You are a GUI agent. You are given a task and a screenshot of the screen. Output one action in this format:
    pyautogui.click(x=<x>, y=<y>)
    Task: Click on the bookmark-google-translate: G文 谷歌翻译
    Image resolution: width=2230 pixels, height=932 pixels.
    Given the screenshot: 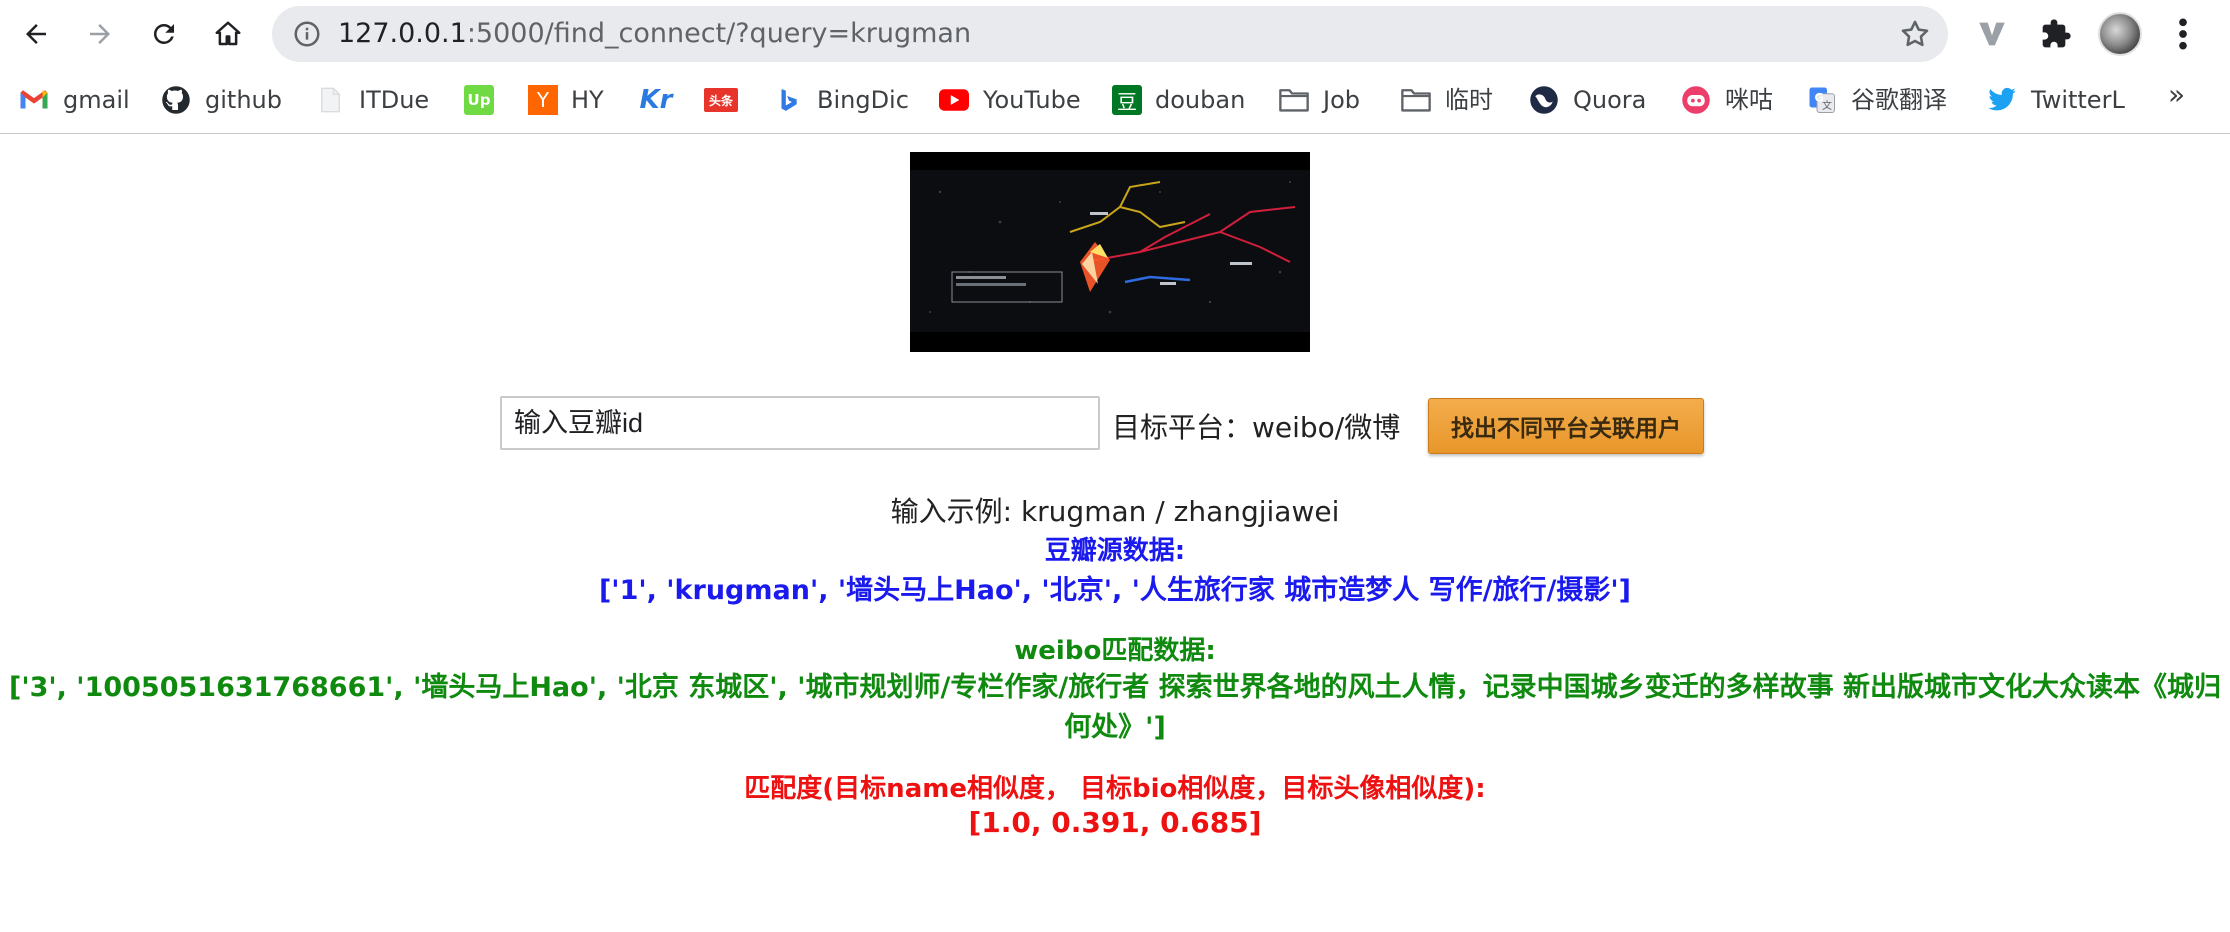 What is the action you would take?
    pyautogui.click(x=1876, y=100)
    